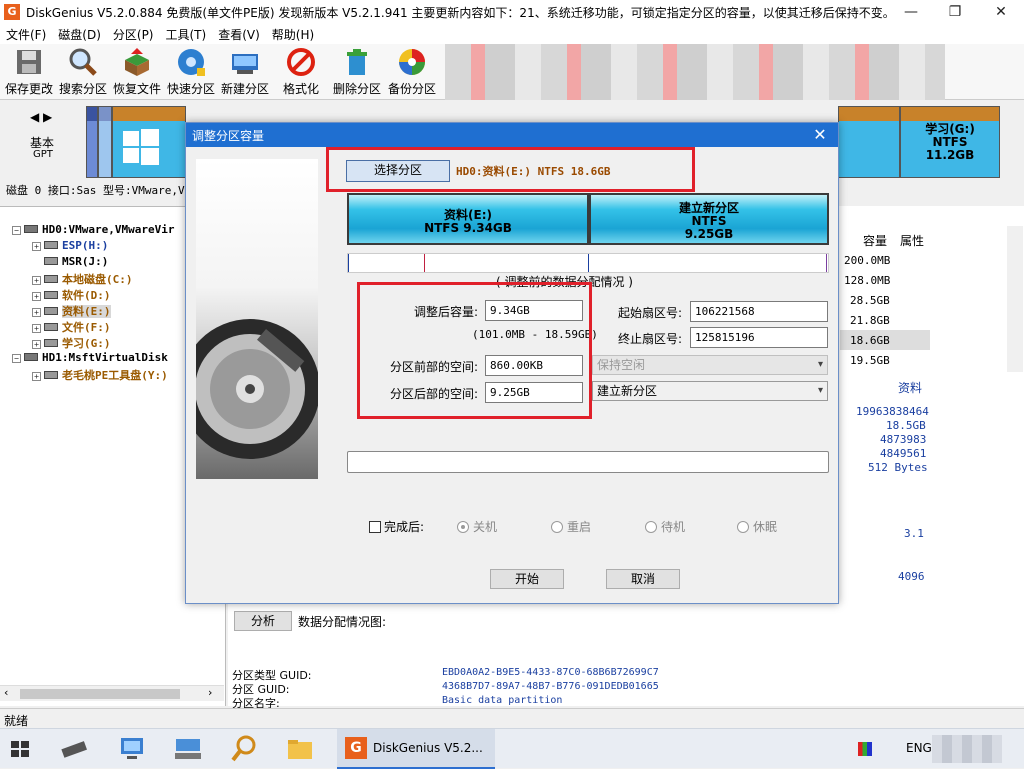 The image size is (1024, 769). What do you see at coordinates (301, 71) in the screenshot?
I see `format-button: 格式化` at bounding box center [301, 71].